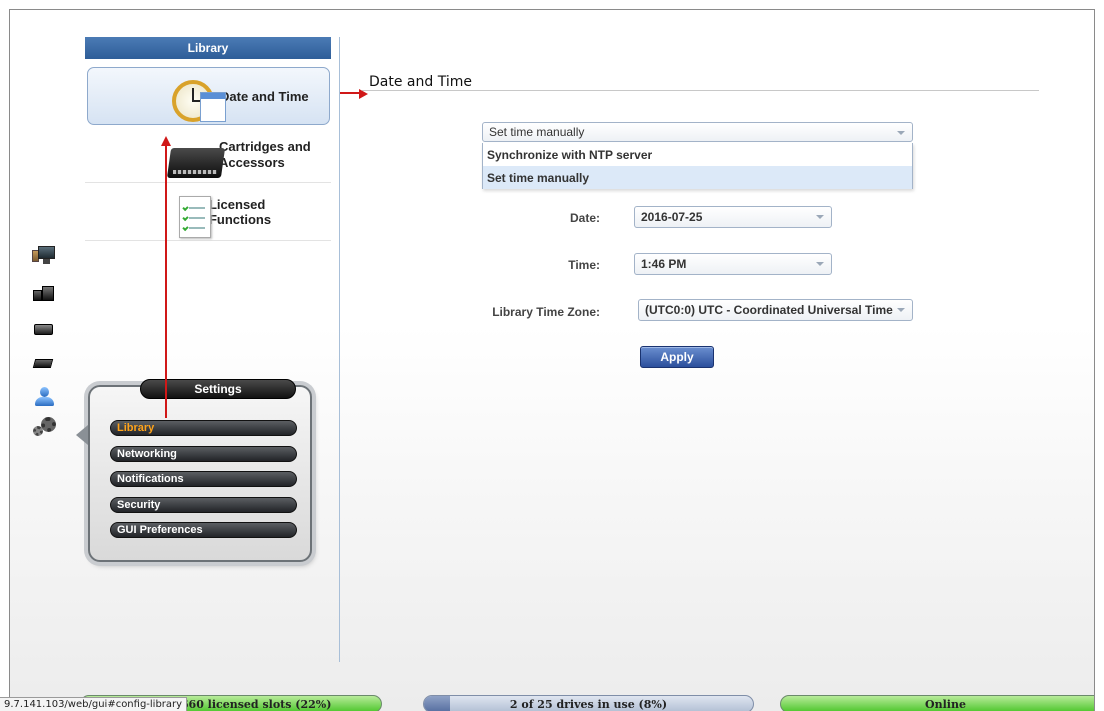  I want to click on settings-item-library: Library, so click(203, 428).